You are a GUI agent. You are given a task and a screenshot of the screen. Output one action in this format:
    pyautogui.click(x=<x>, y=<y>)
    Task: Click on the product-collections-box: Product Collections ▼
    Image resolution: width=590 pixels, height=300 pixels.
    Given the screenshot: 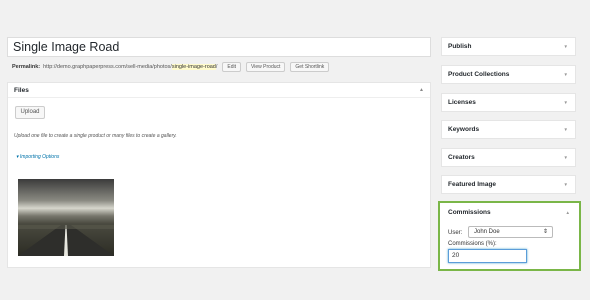 What is the action you would take?
    pyautogui.click(x=508, y=74)
    